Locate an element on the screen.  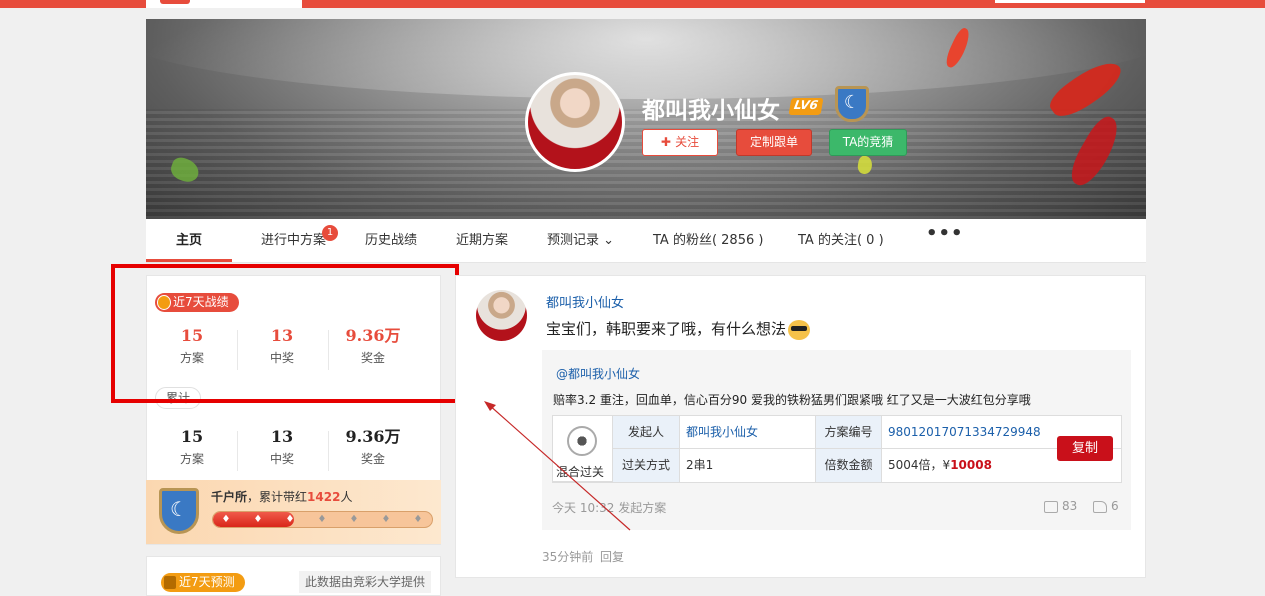
mode-label: 过关方式 is located at coordinates (646, 465).